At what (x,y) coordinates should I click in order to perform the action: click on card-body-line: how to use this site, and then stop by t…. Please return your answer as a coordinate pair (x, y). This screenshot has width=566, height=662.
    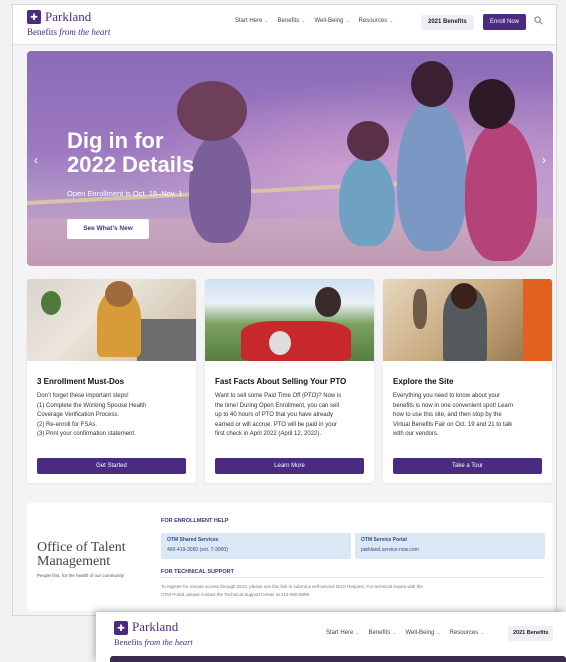
    Looking at the image, I should click on (447, 415).